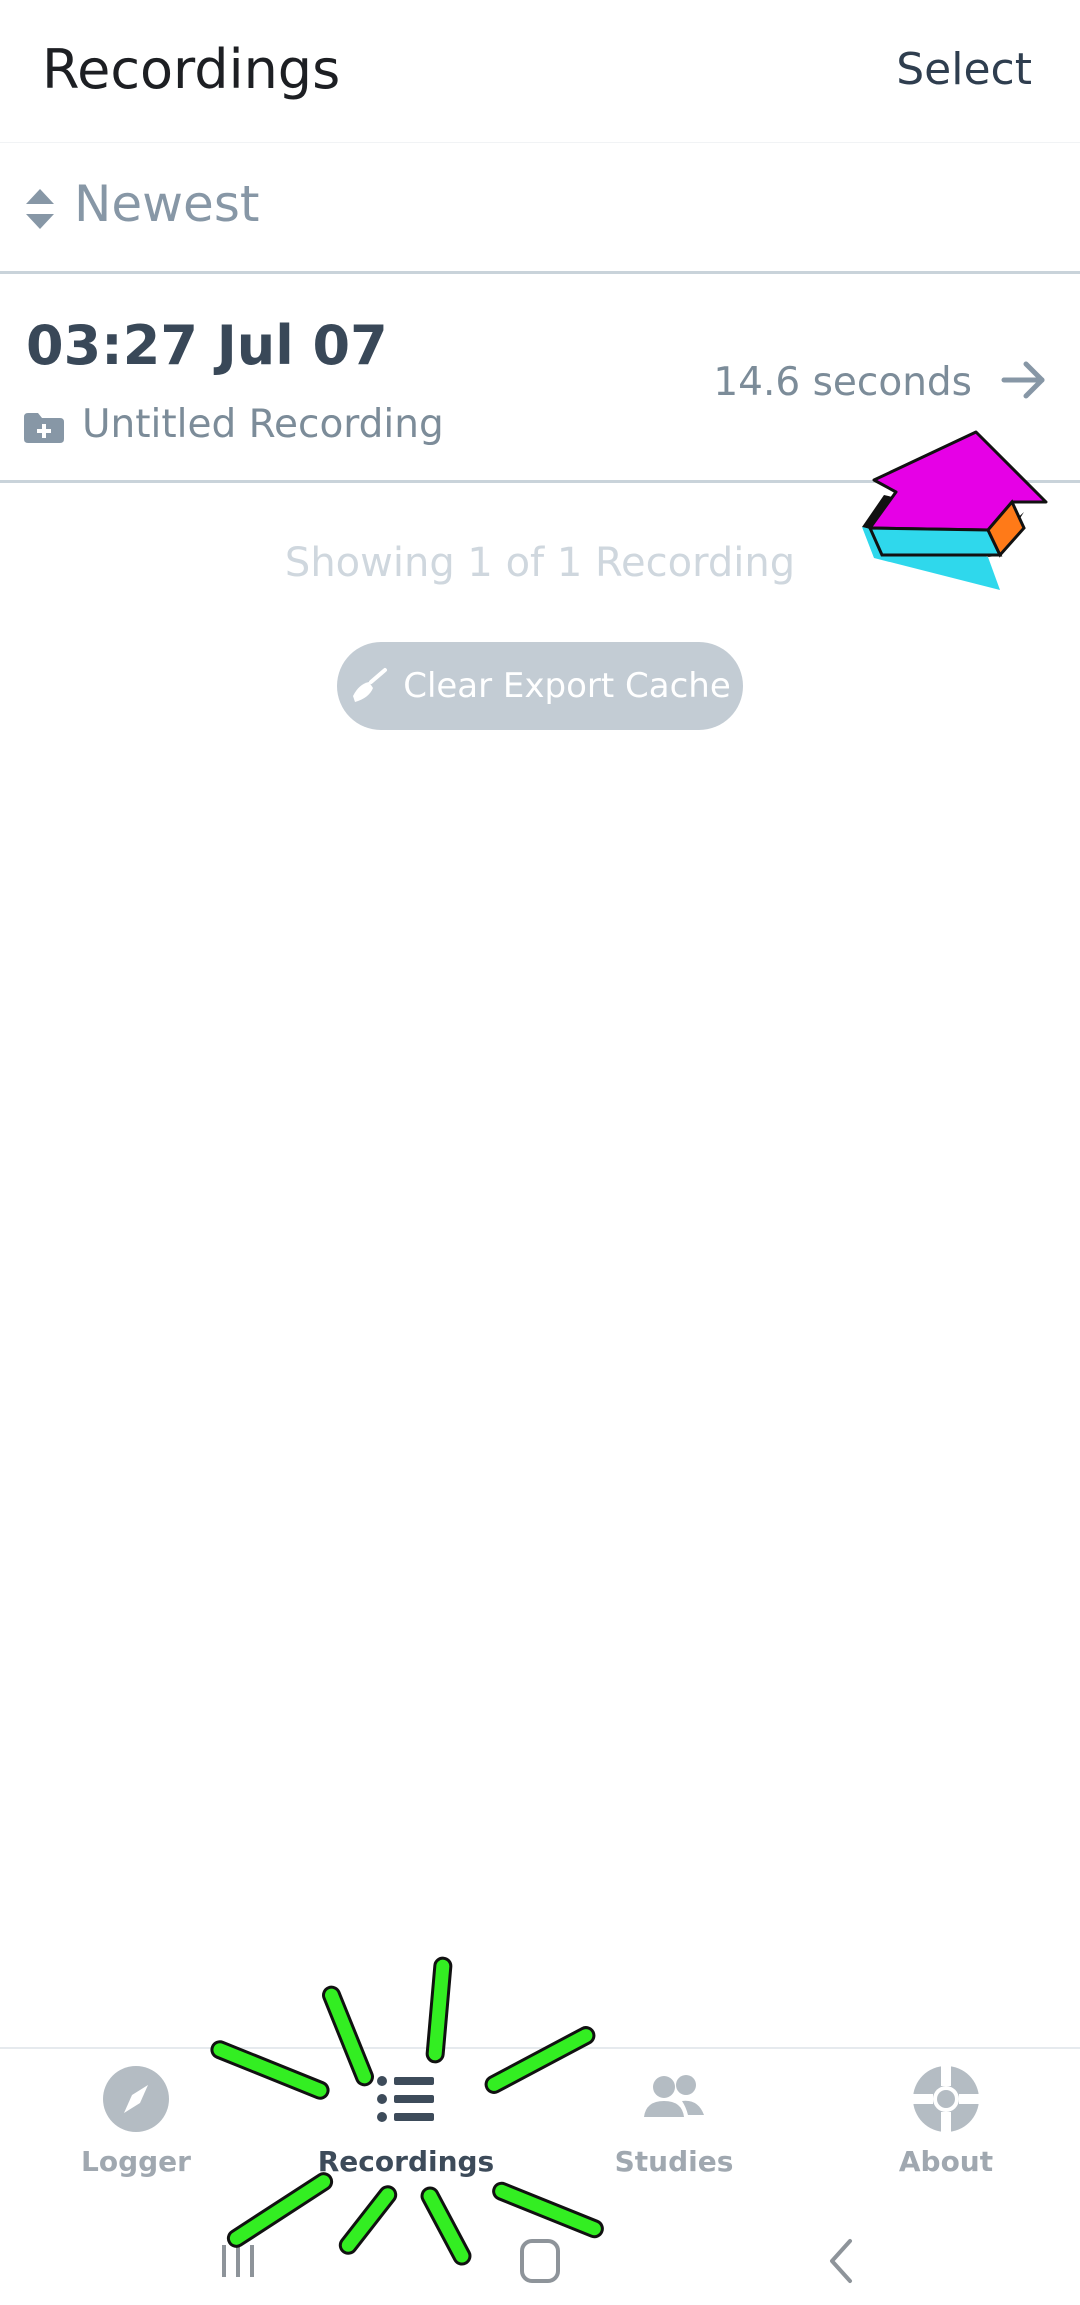 The image size is (1080, 2305). I want to click on tab-recordings: Recordings, so click(406, 2133).